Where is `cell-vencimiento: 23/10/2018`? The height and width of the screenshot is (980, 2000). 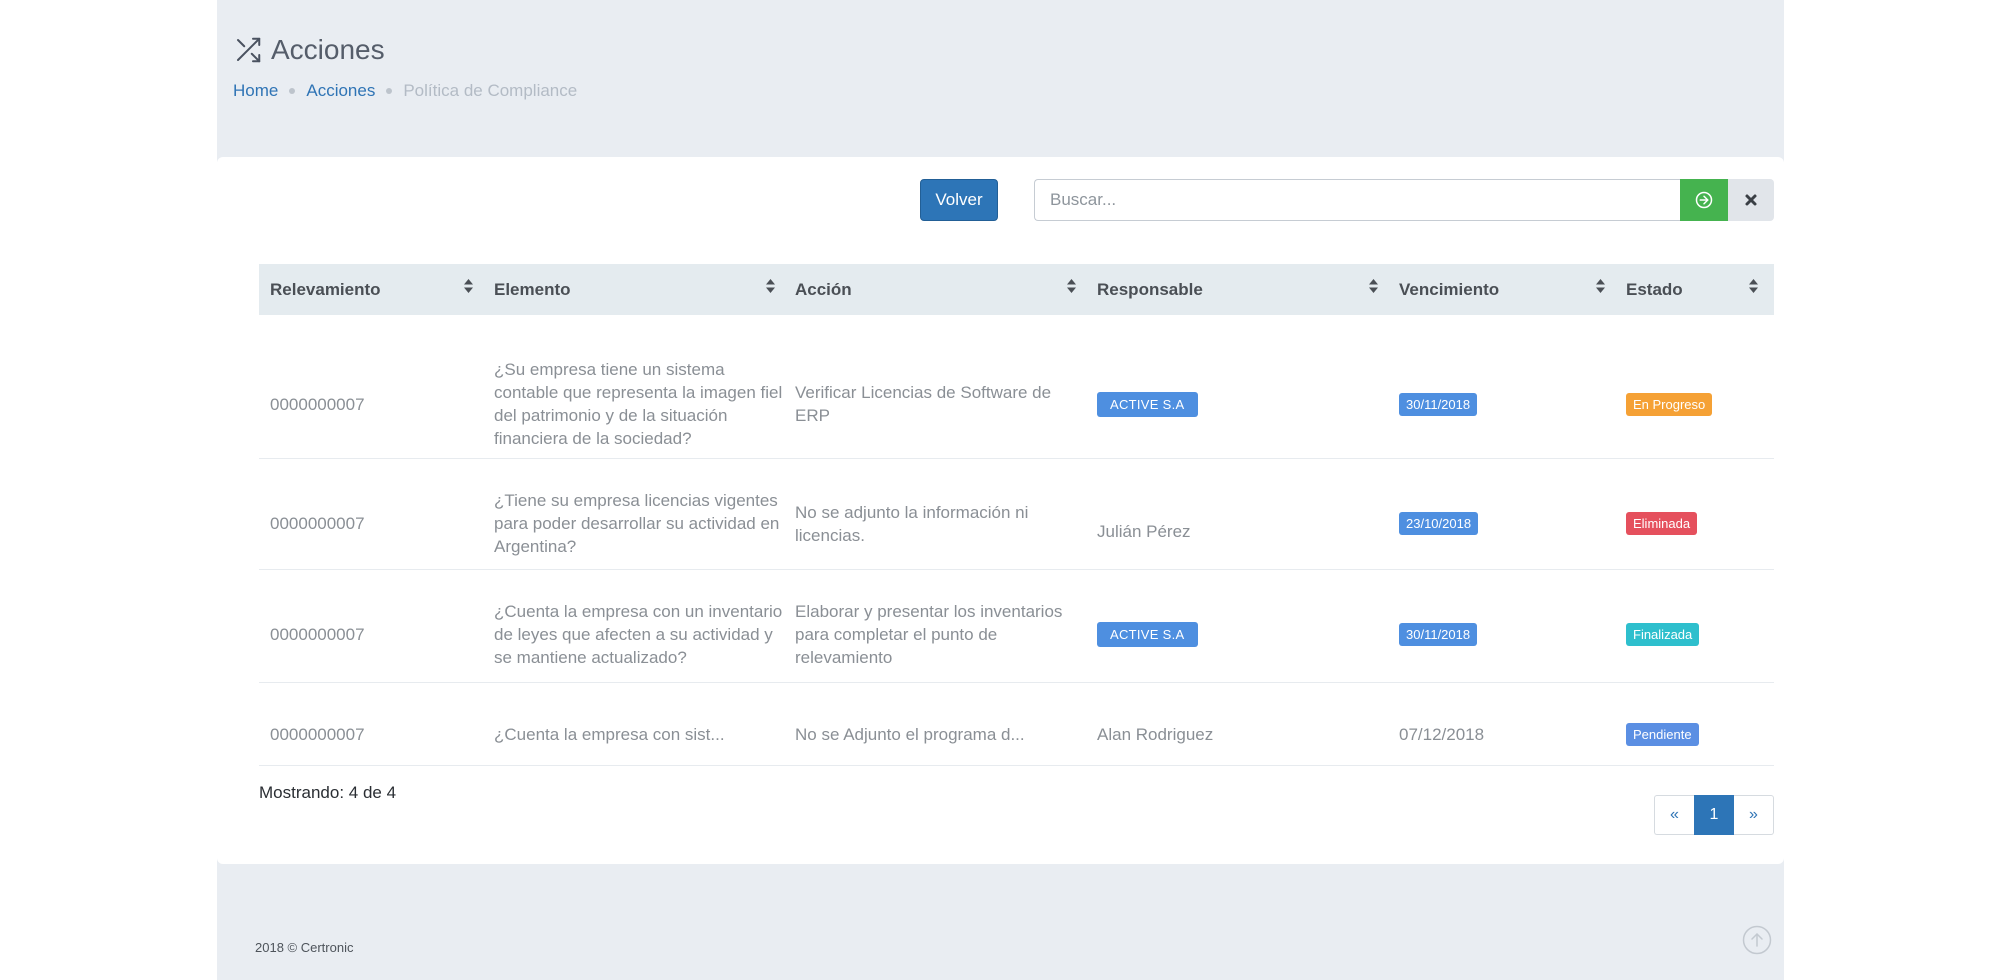 cell-vencimiento: 23/10/2018 is located at coordinates (1499, 523).